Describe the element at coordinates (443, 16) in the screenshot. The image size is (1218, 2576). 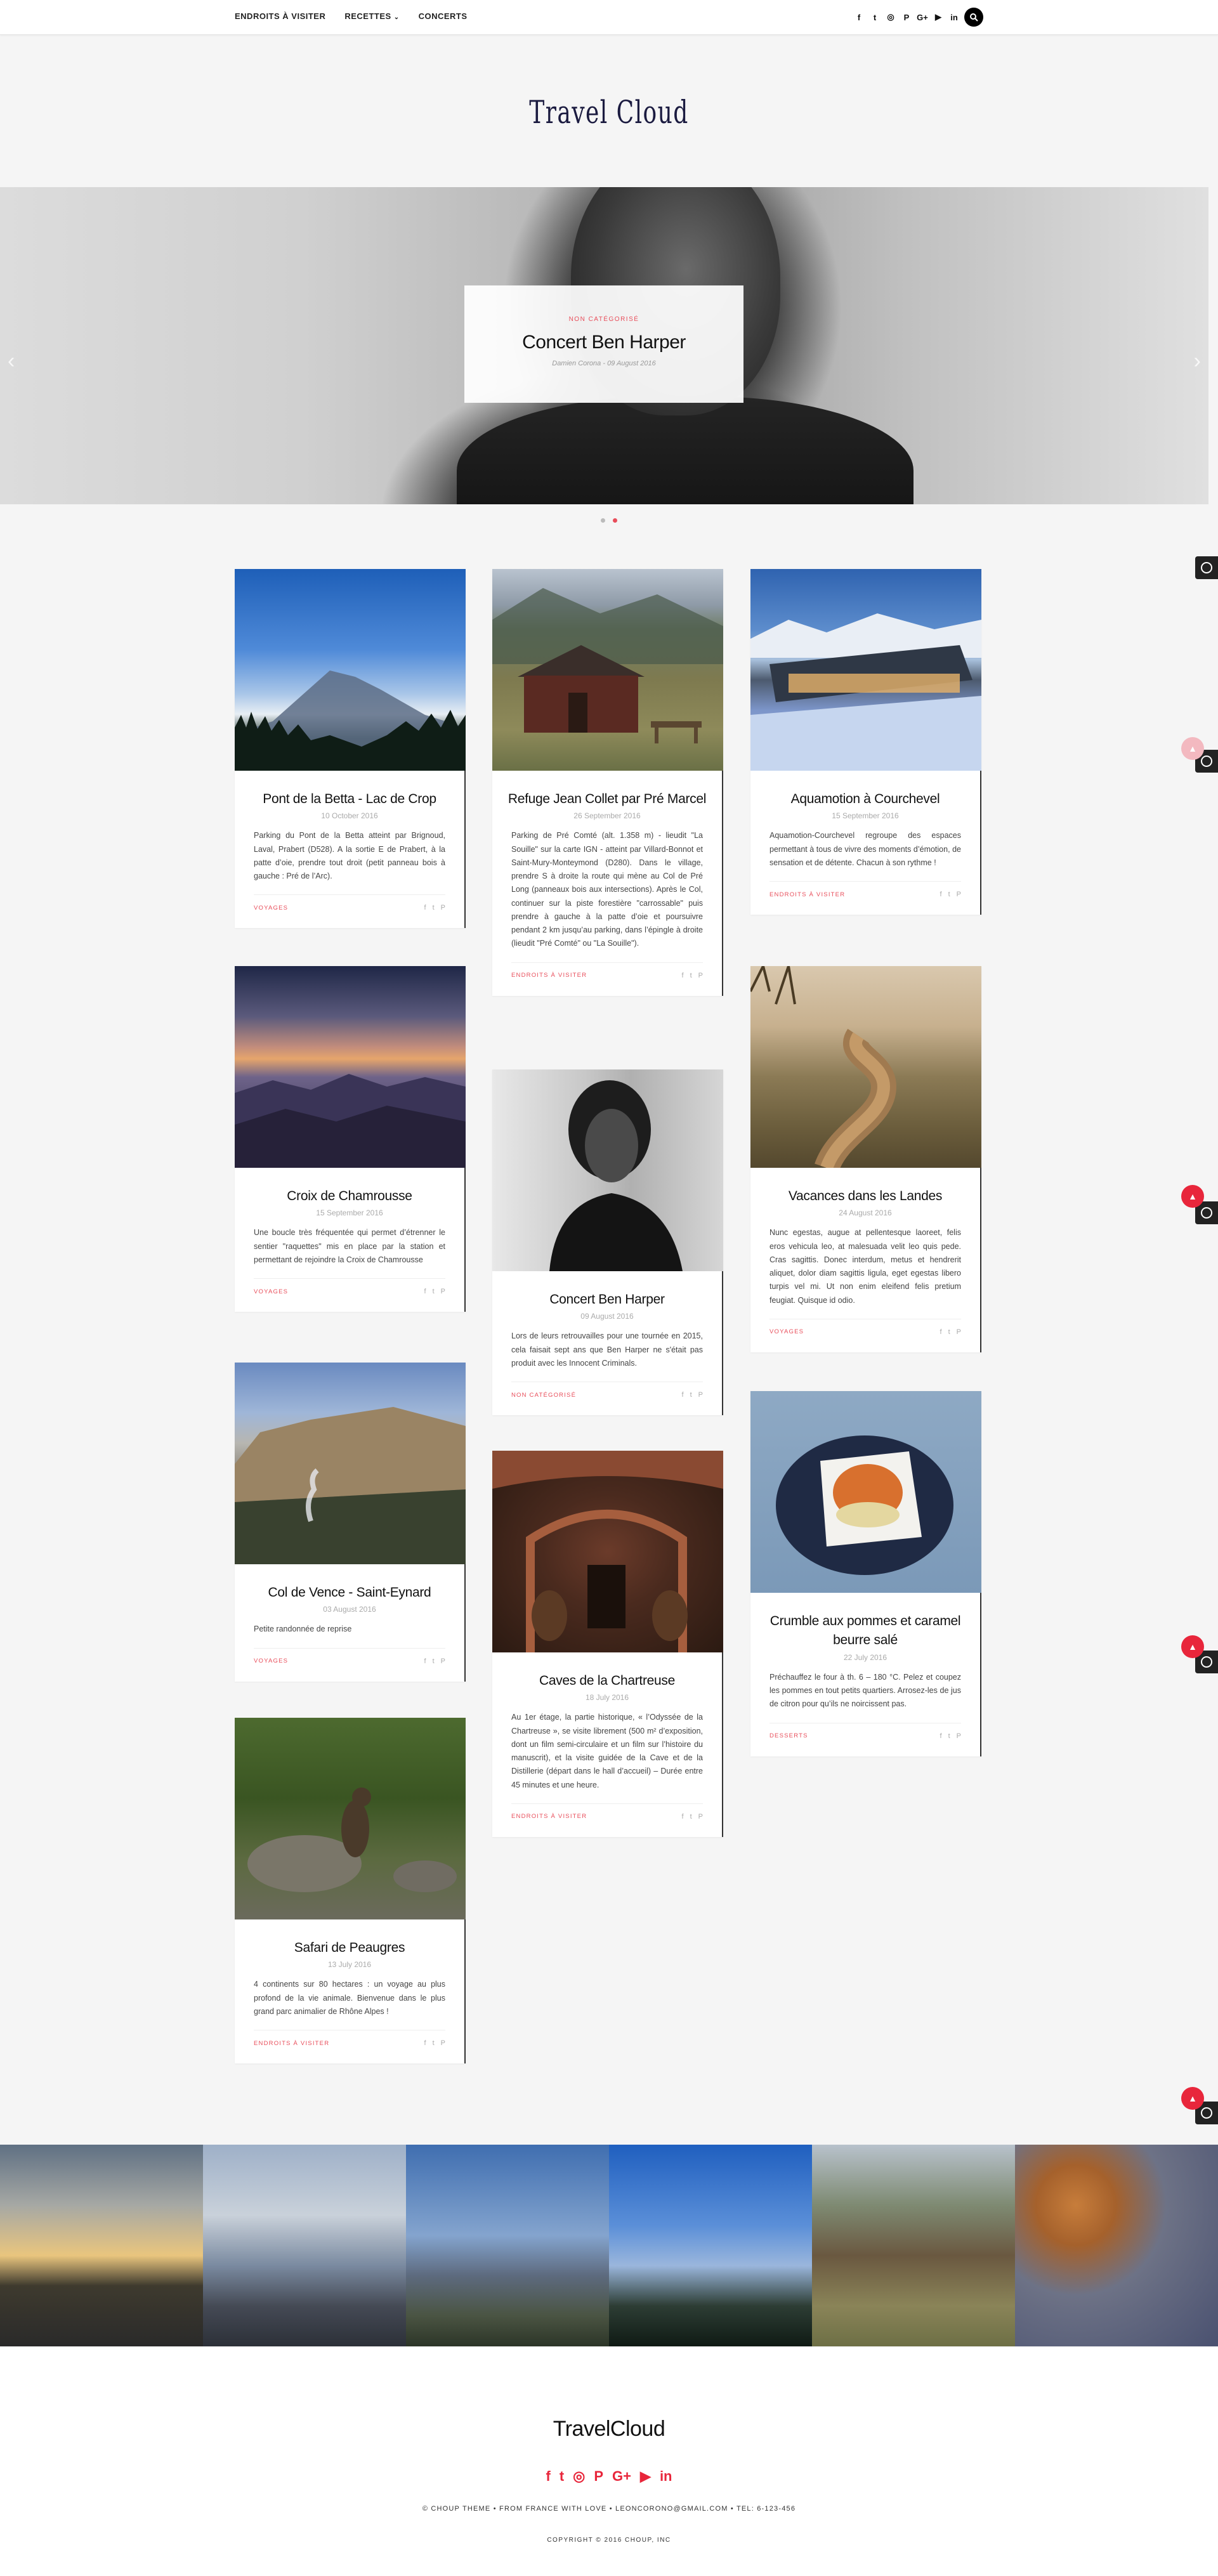
I see `nav-item-concerts: CONCERTS` at that location.